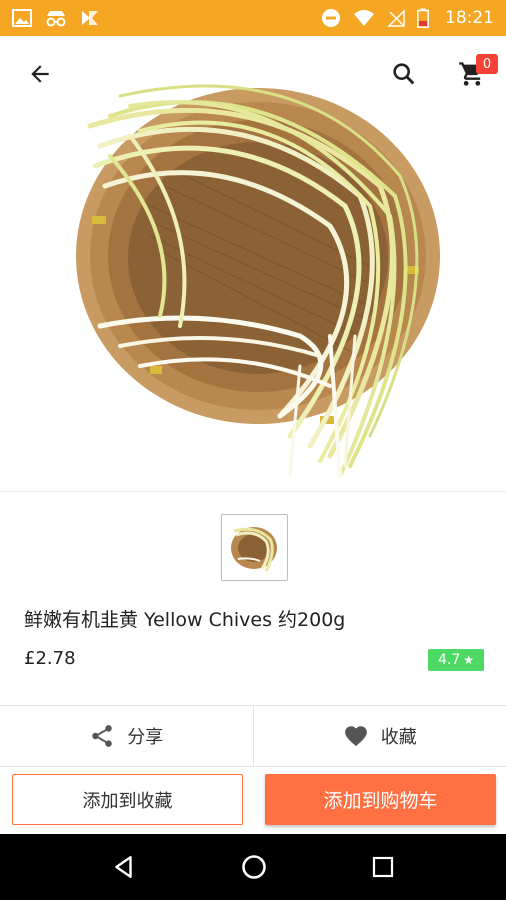  I want to click on share-button: 分享, so click(126, 736).